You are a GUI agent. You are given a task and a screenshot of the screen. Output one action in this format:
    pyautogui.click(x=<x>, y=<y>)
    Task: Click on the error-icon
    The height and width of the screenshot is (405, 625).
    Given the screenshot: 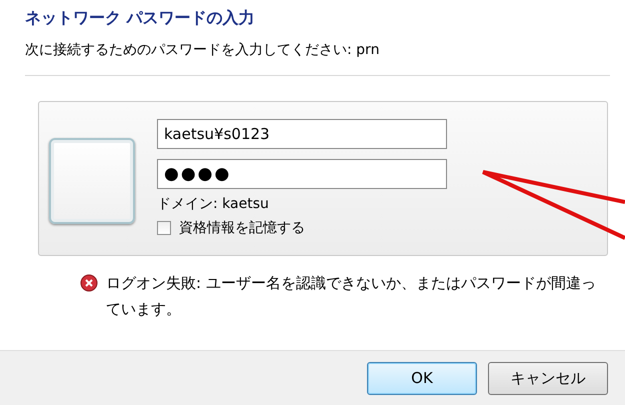 What is the action you would take?
    pyautogui.click(x=89, y=283)
    